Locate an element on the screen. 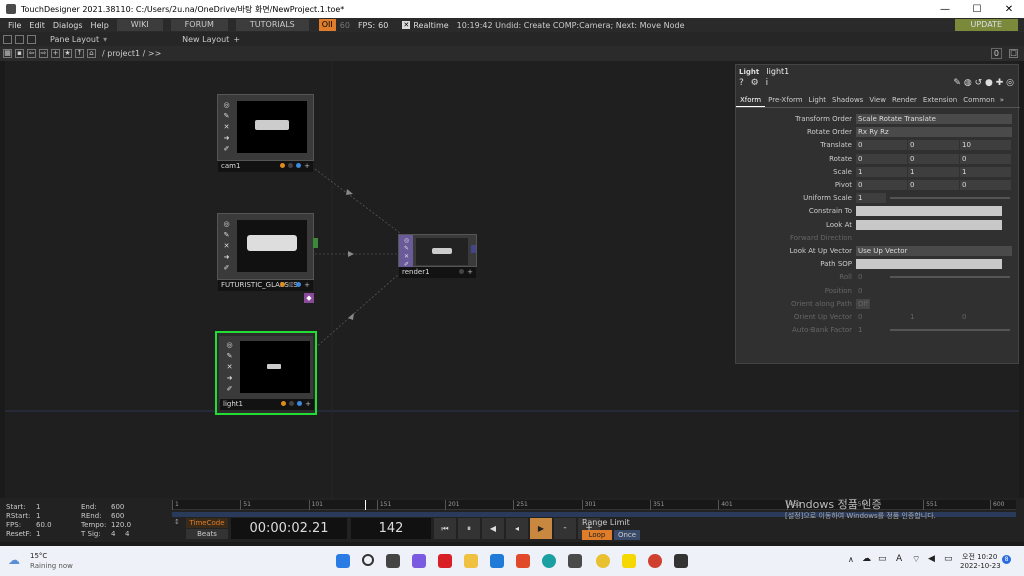 This screenshot has height=576, width=1024. rewind-icon: ⏮ is located at coordinates (445, 528).